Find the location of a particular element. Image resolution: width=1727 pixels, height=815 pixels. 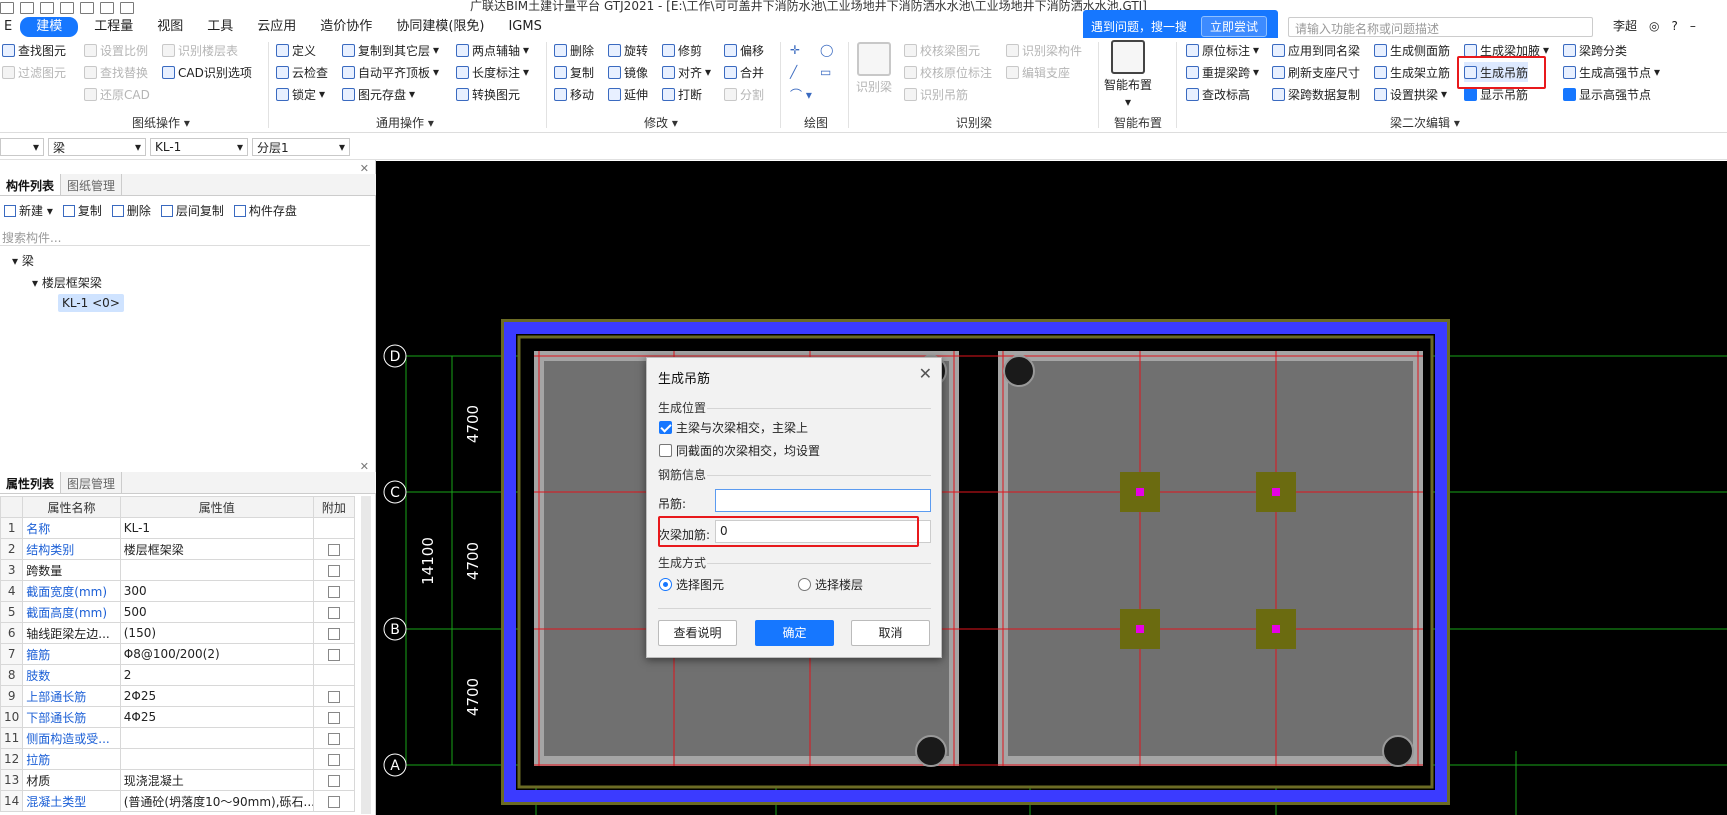

table-row: 6 轴线距梁左边... (150) is located at coordinates (178, 633).